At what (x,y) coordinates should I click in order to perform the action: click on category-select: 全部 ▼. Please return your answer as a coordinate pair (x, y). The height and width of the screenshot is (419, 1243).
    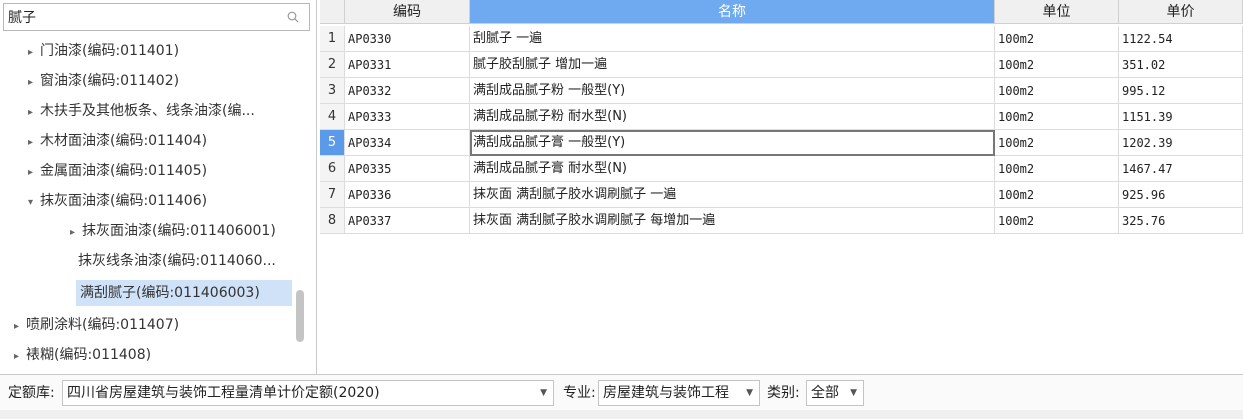
    Looking at the image, I should click on (835, 393).